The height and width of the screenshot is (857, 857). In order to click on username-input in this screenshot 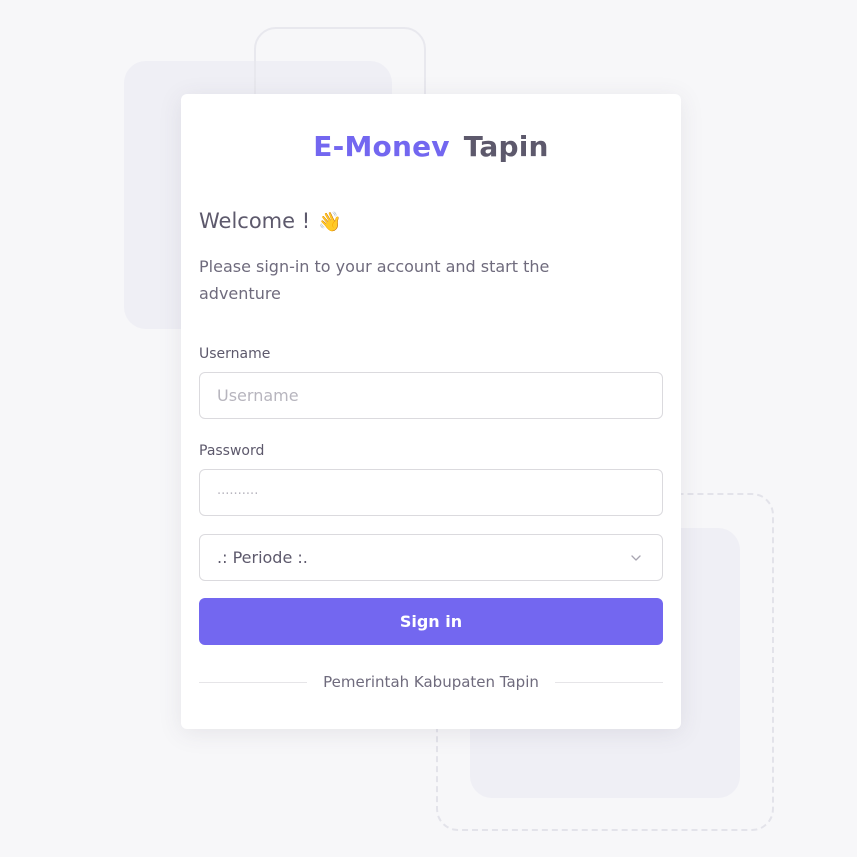, I will do `click(431, 395)`.